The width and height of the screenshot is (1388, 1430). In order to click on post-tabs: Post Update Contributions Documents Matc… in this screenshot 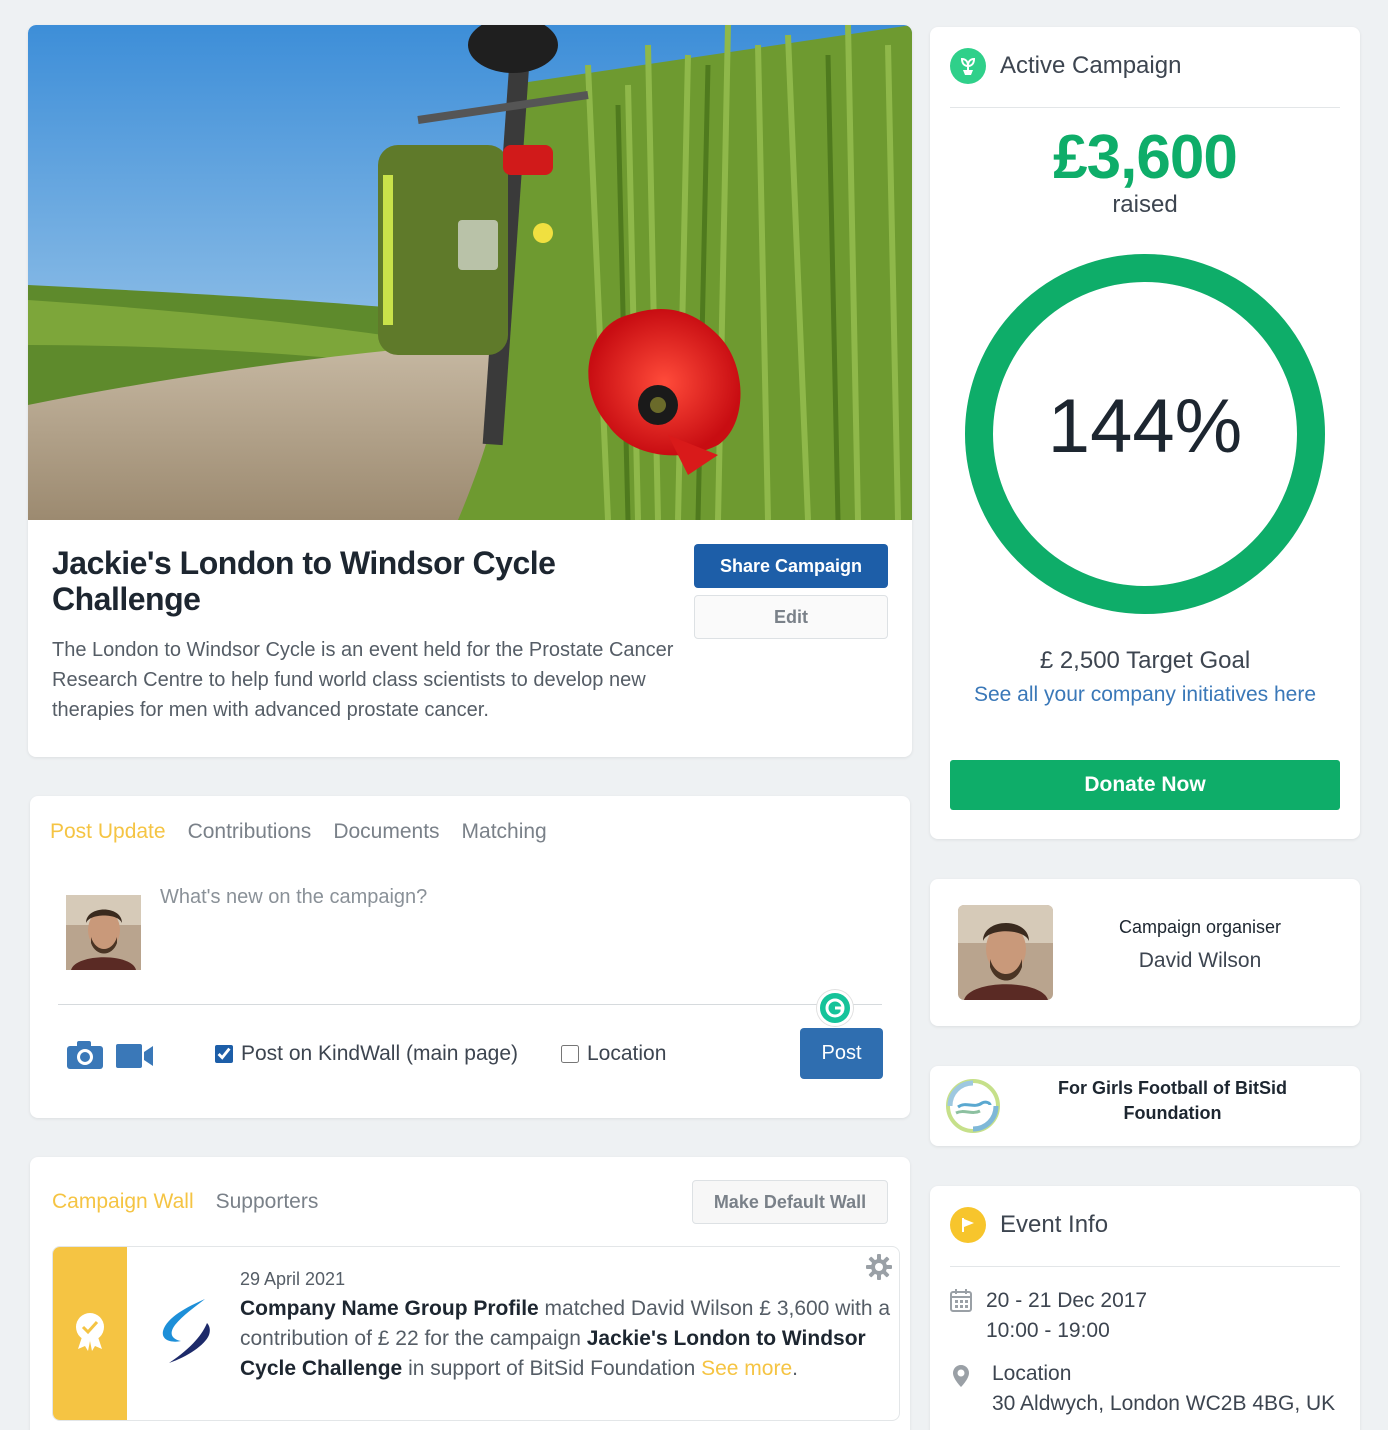, I will do `click(298, 832)`.